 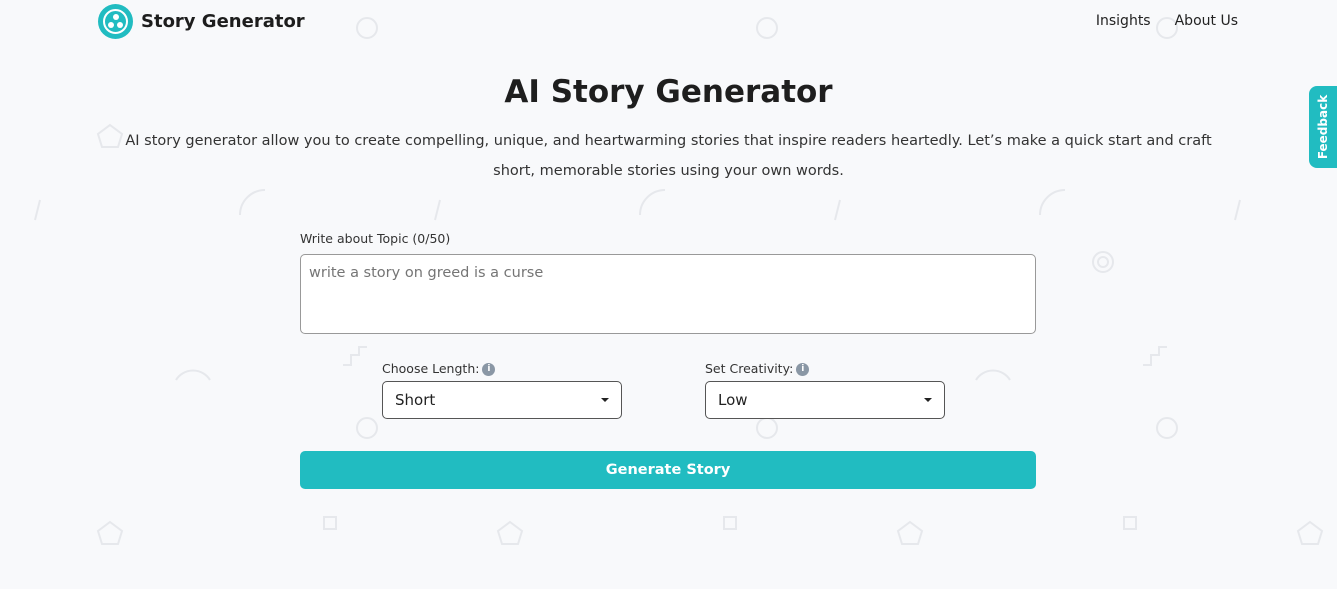 I want to click on length-select: Short, so click(x=502, y=400).